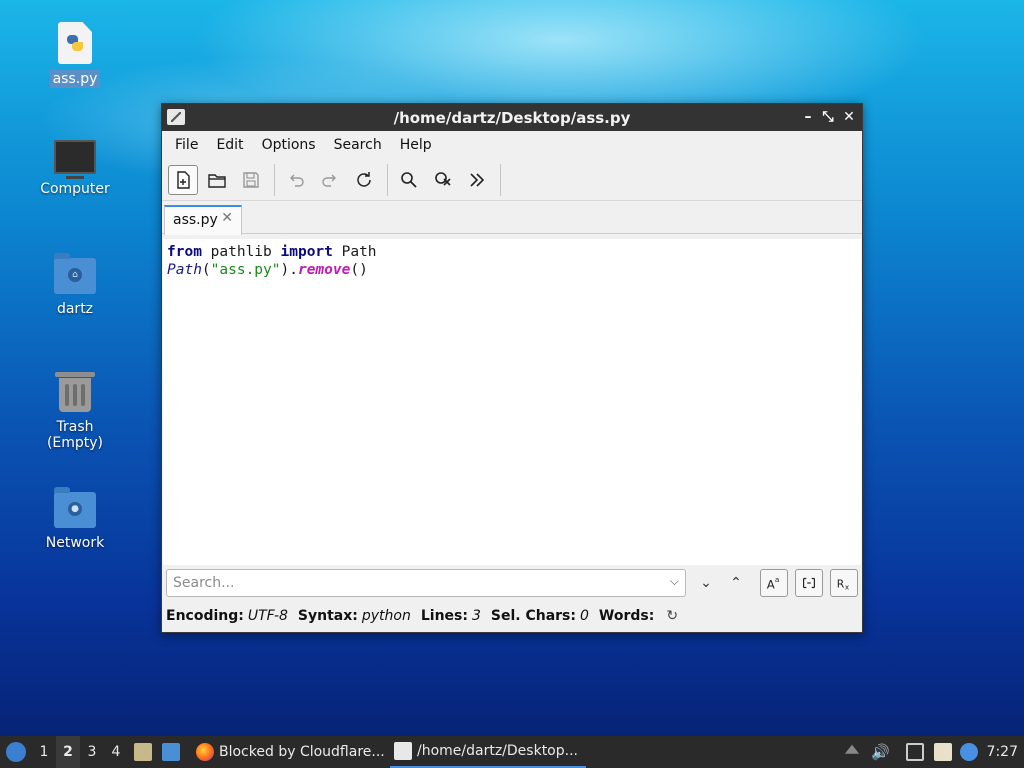  What do you see at coordinates (195, 220) in the screenshot?
I see `tab-label: ass.py` at bounding box center [195, 220].